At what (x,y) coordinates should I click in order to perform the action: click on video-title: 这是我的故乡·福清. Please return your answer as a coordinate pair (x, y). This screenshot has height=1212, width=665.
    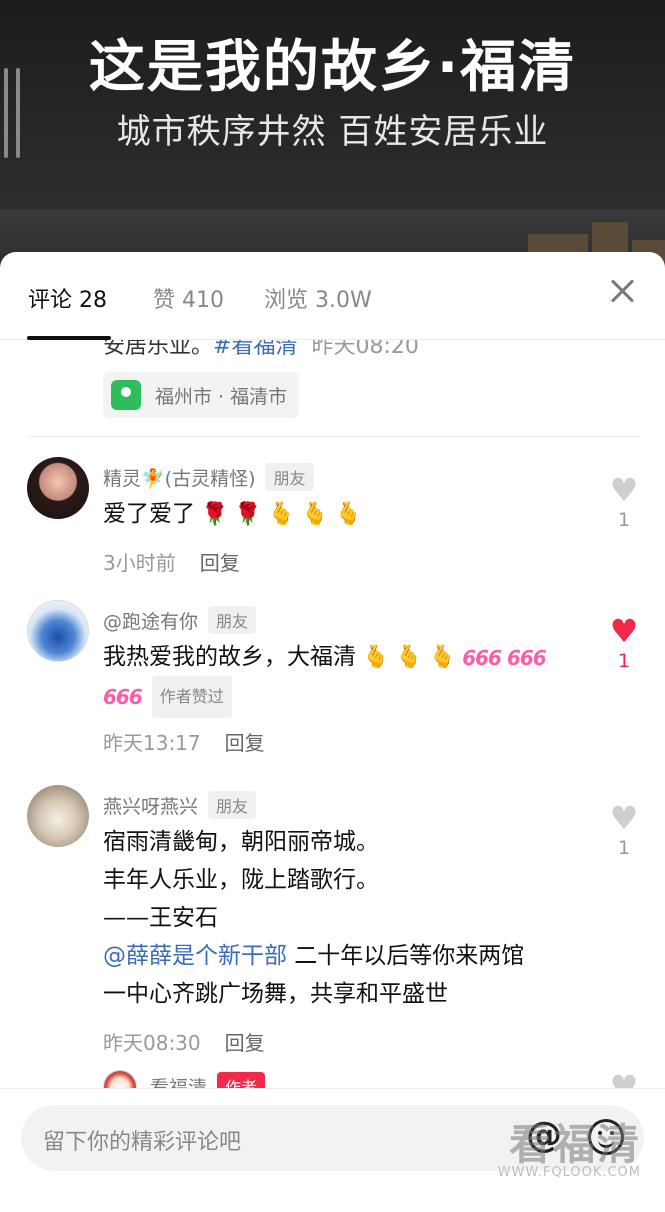
    Looking at the image, I should click on (332, 67).